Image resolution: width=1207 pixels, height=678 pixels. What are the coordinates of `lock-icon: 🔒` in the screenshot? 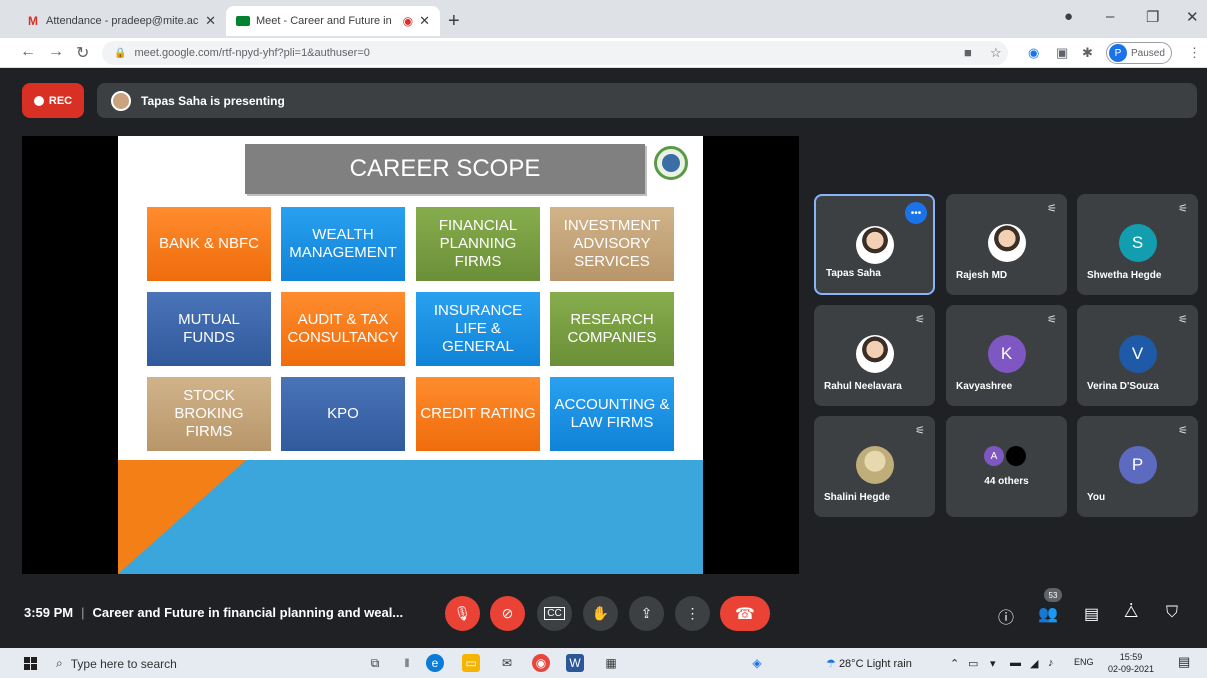 It's located at (120, 53).